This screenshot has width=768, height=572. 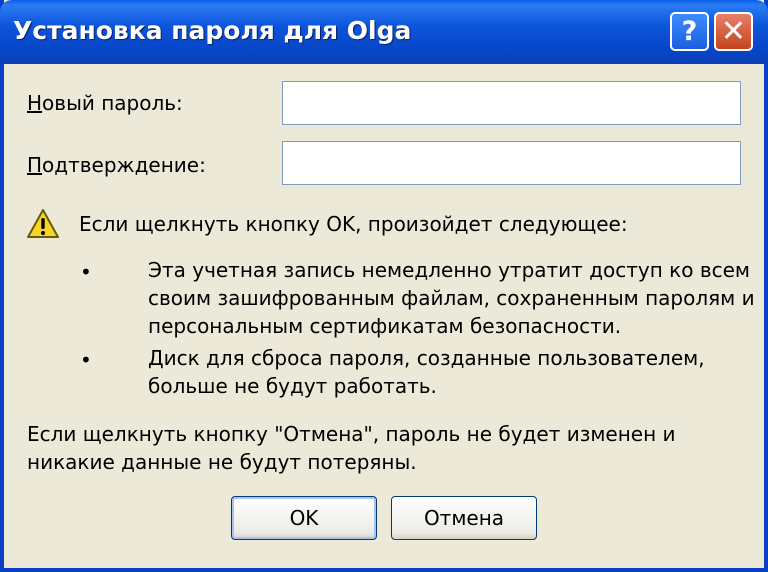 What do you see at coordinates (212, 30) in the screenshot?
I see `window-title: Установка пароля для Olga` at bounding box center [212, 30].